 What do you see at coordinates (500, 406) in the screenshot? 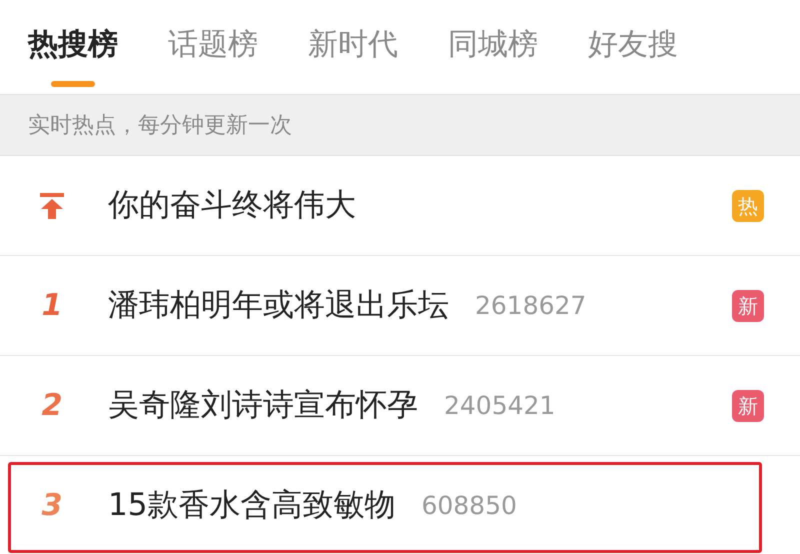
I see `search-count: 2405421` at bounding box center [500, 406].